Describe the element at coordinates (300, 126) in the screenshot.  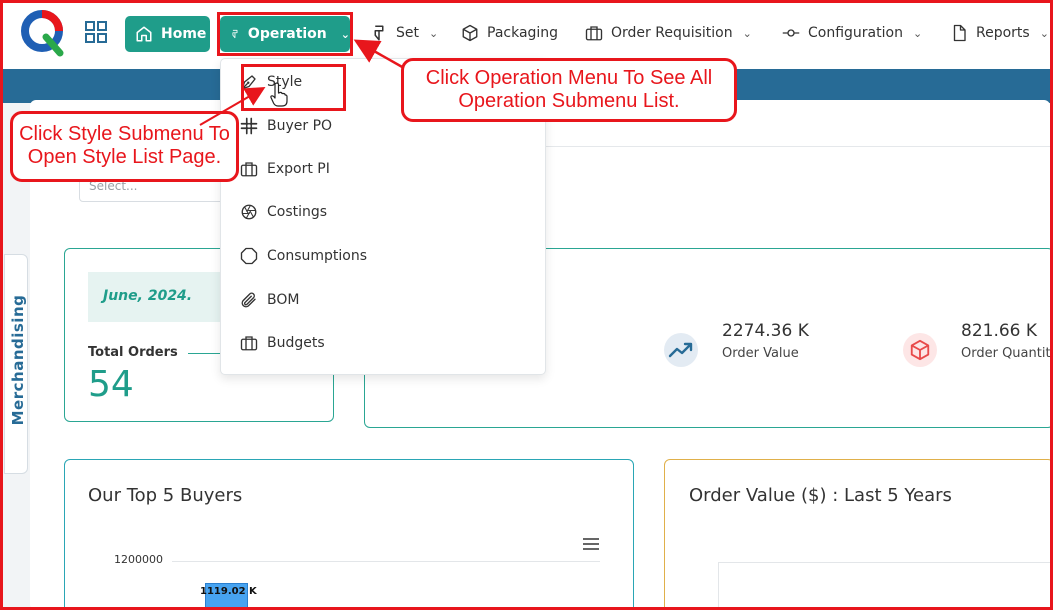
I see `menu-item-buyer-po-label: Buyer PO` at that location.